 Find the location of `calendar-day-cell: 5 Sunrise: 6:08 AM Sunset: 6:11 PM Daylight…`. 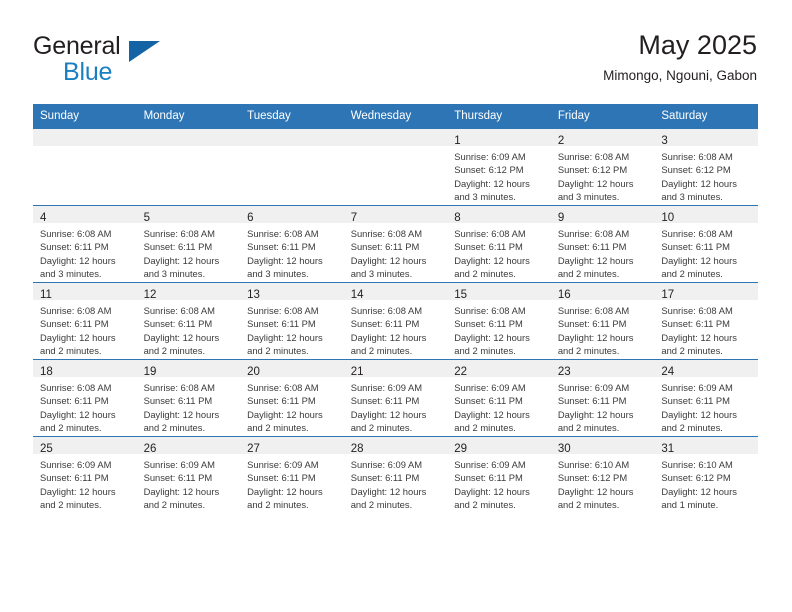

calendar-day-cell: 5 Sunrise: 6:08 AM Sunset: 6:11 PM Daylight… is located at coordinates (188, 244).